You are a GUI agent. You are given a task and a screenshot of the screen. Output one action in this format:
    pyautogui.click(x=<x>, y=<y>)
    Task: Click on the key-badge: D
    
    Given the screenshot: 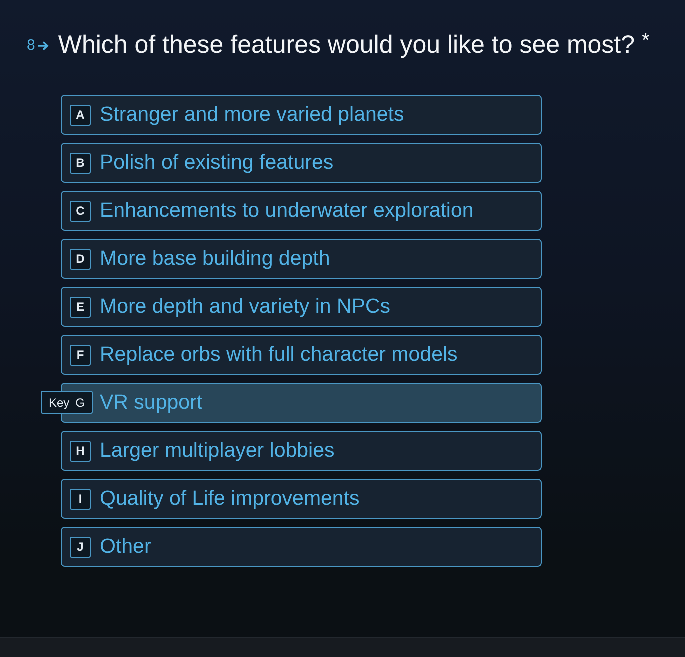 What is the action you would take?
    pyautogui.click(x=80, y=259)
    